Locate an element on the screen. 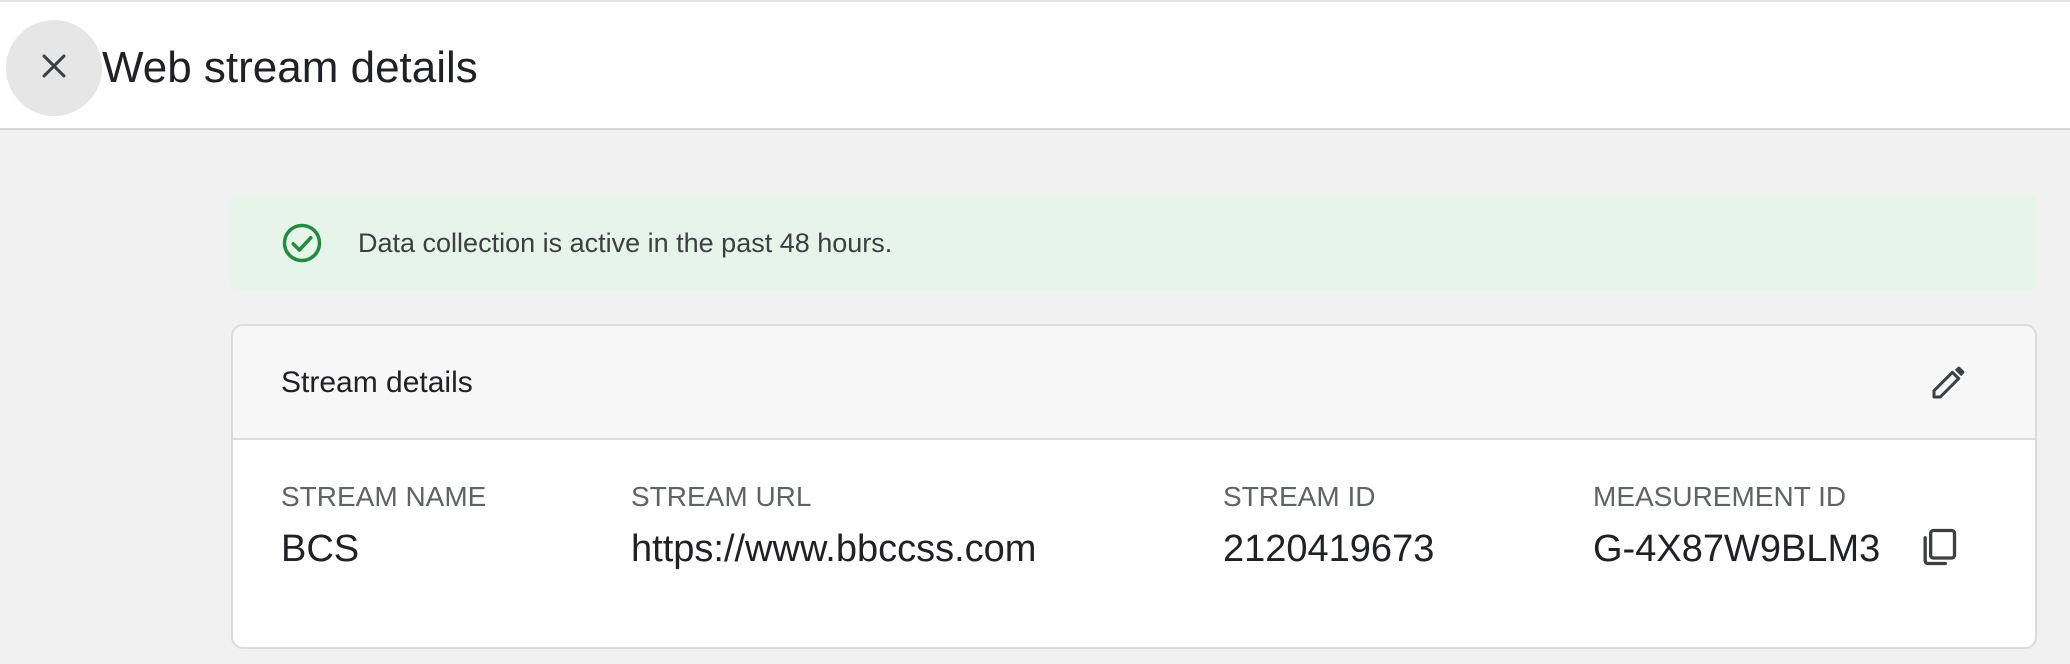 This screenshot has height=664, width=2070. close-icon is located at coordinates (54, 68).